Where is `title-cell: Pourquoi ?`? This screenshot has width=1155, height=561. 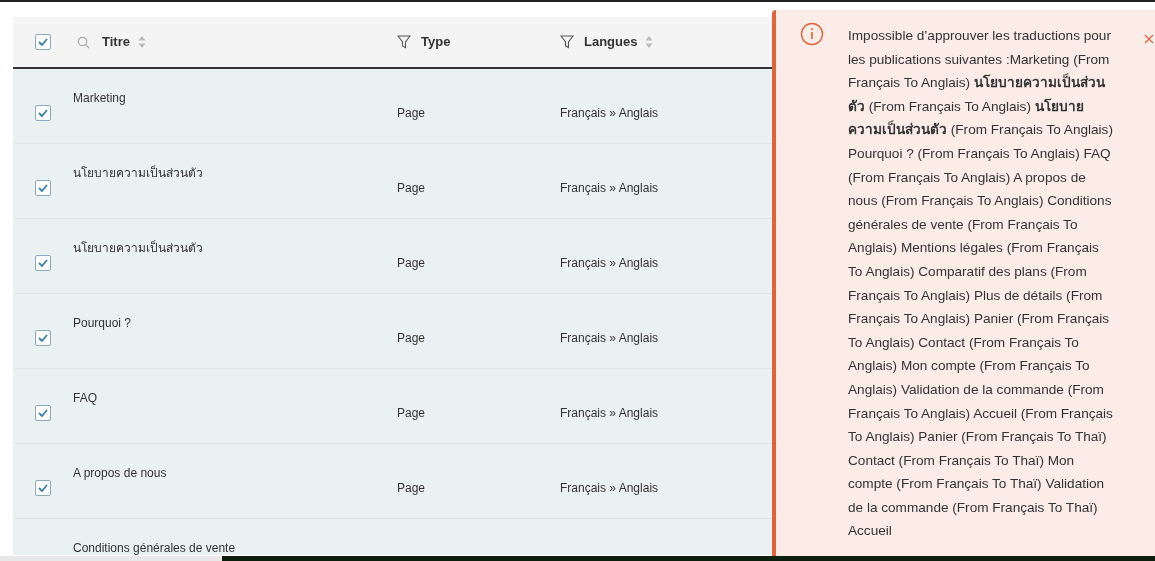 title-cell: Pourquoi ? is located at coordinates (102, 323).